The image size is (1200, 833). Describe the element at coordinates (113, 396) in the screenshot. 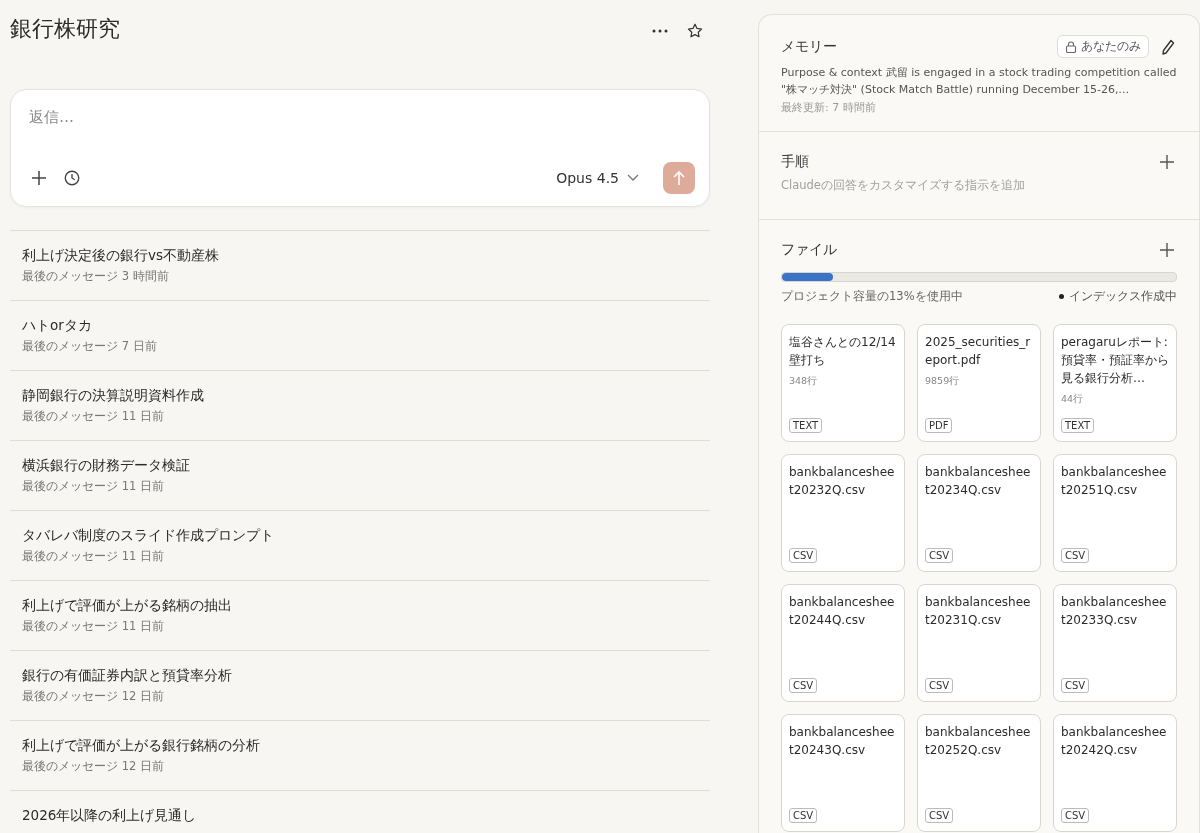

I see `conversation-title: 静岡銀行の決算説明資料作成` at that location.